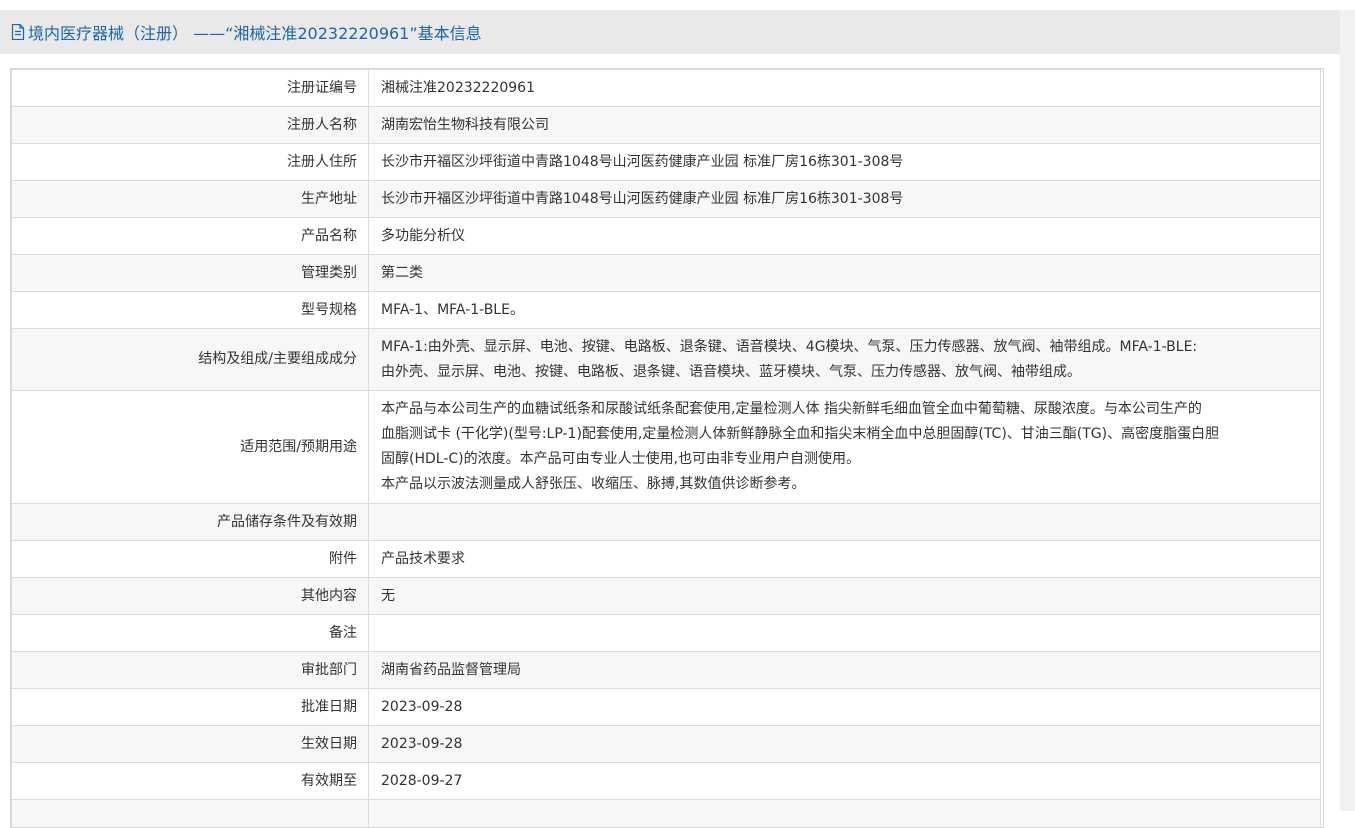 The height and width of the screenshot is (828, 1355). I want to click on field-label: 生效日期, so click(190, 744).